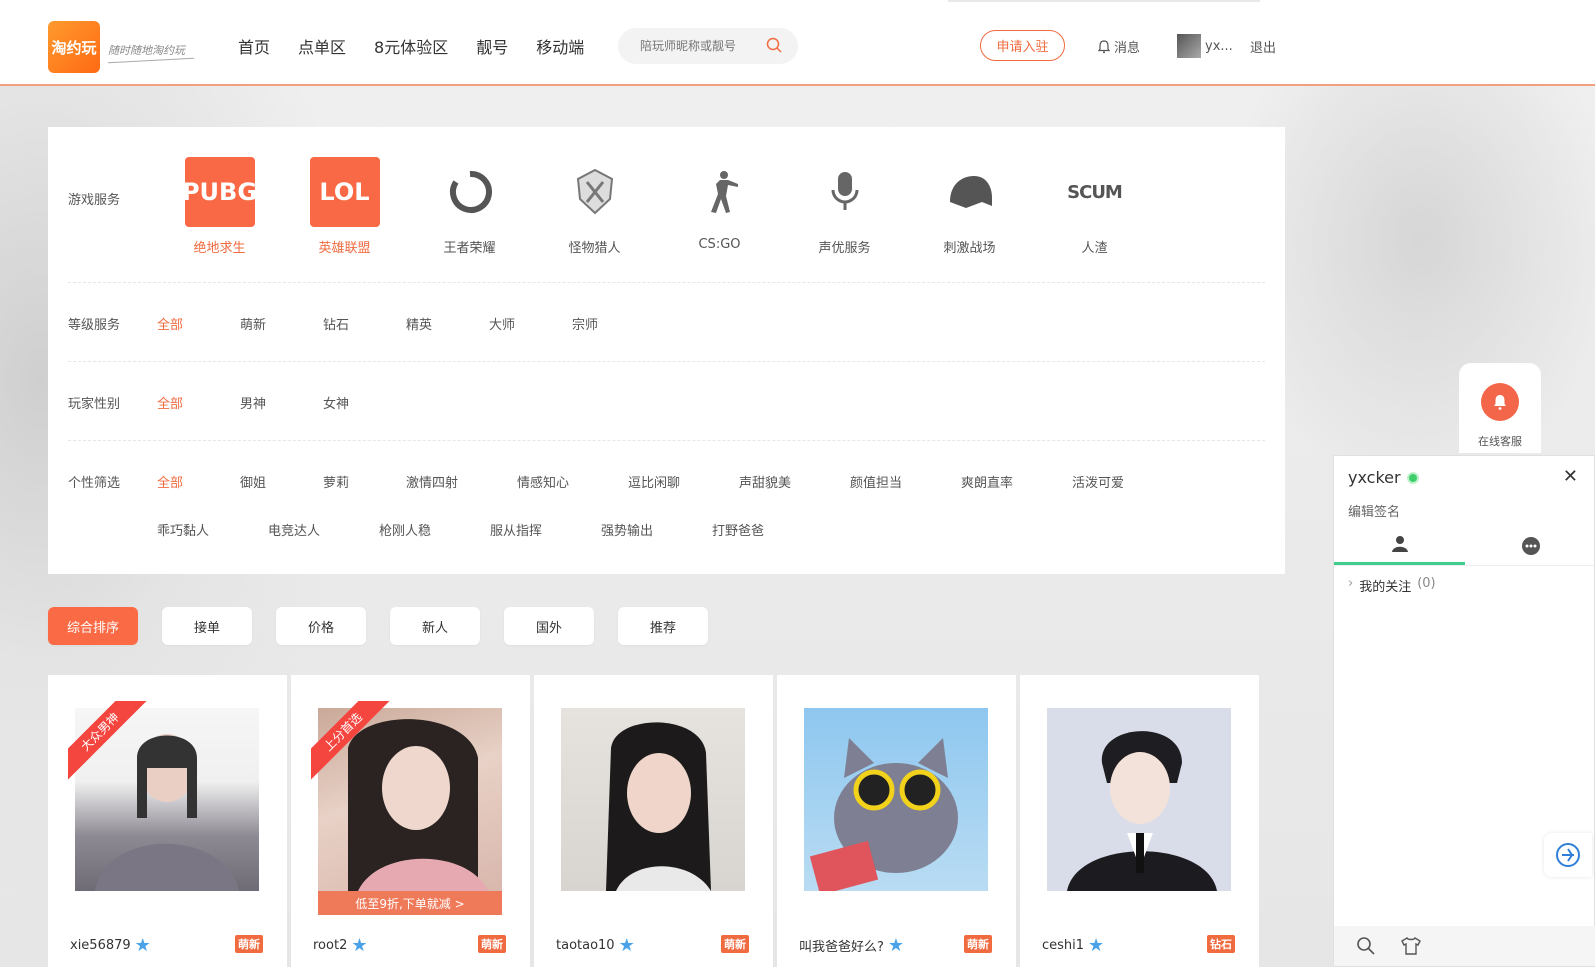 The height and width of the screenshot is (967, 1595). What do you see at coordinates (198, 481) in the screenshot?
I see `personality-option: 全部` at bounding box center [198, 481].